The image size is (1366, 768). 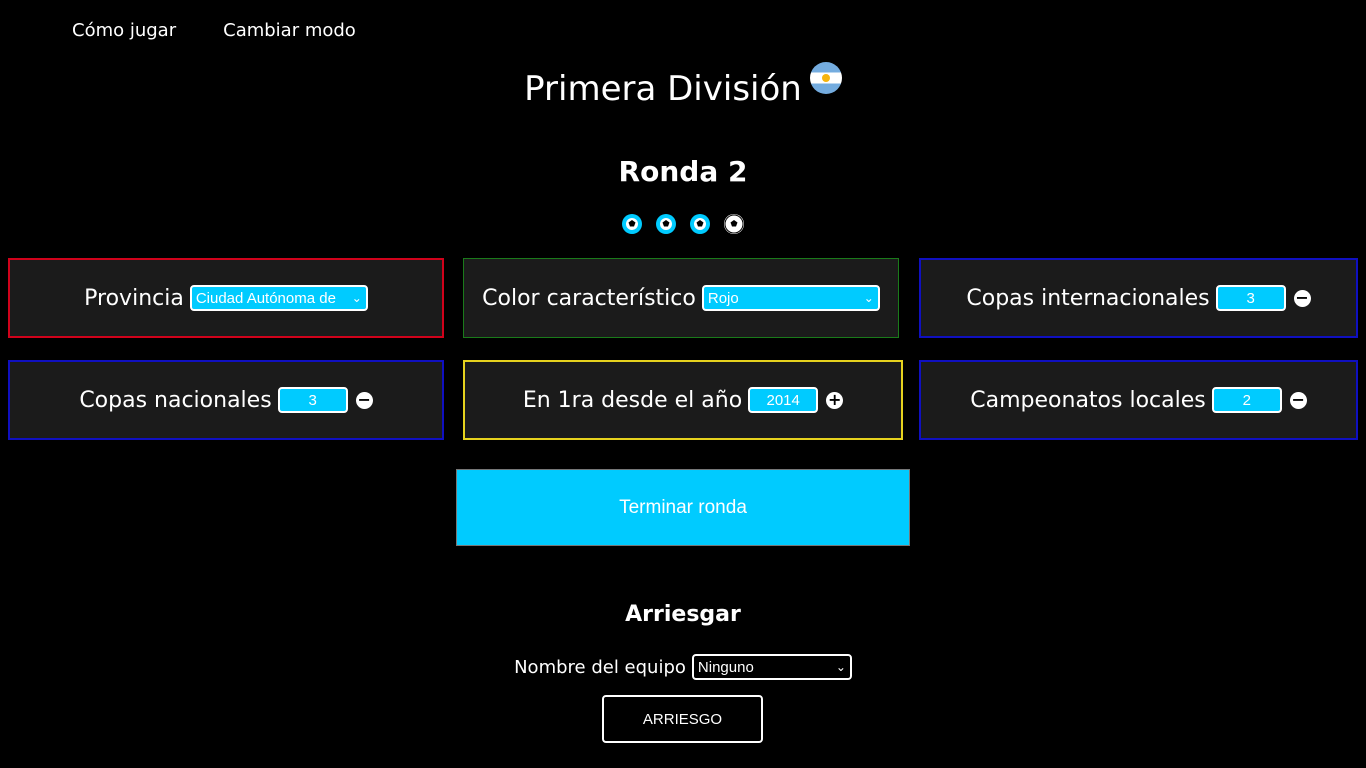 I want to click on color-card: Color característico Rojo ⌄, so click(x=681, y=298).